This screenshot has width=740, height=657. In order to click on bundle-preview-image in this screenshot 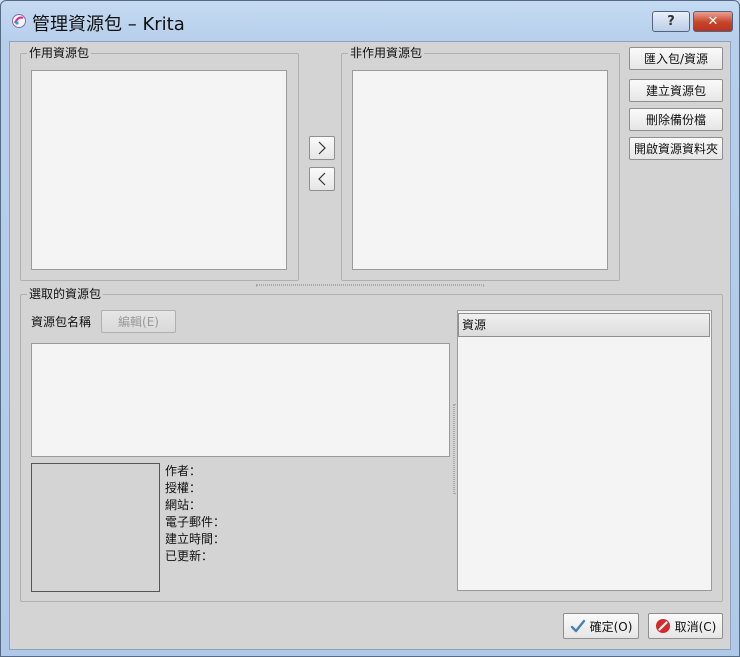, I will do `click(95, 527)`.